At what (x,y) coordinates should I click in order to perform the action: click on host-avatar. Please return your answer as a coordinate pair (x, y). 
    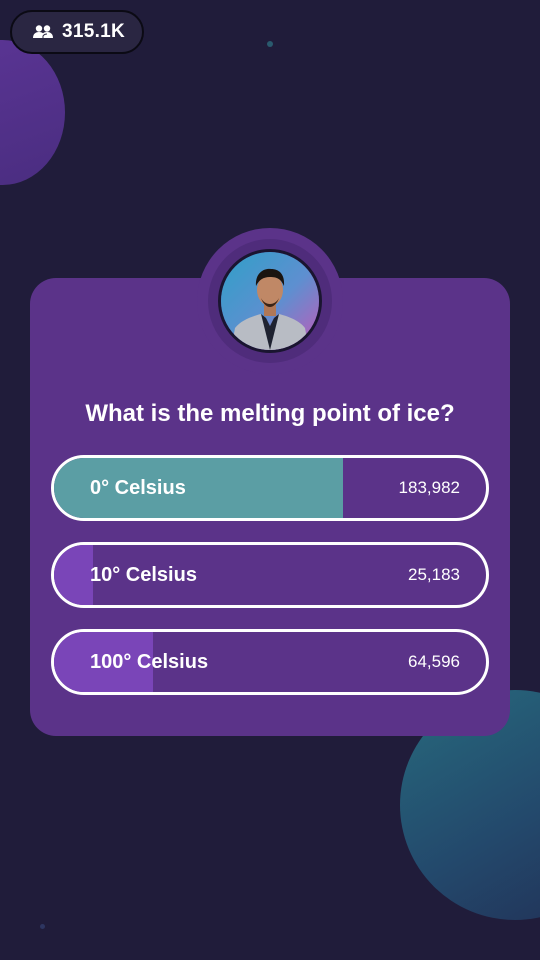
    Looking at the image, I should click on (270, 301).